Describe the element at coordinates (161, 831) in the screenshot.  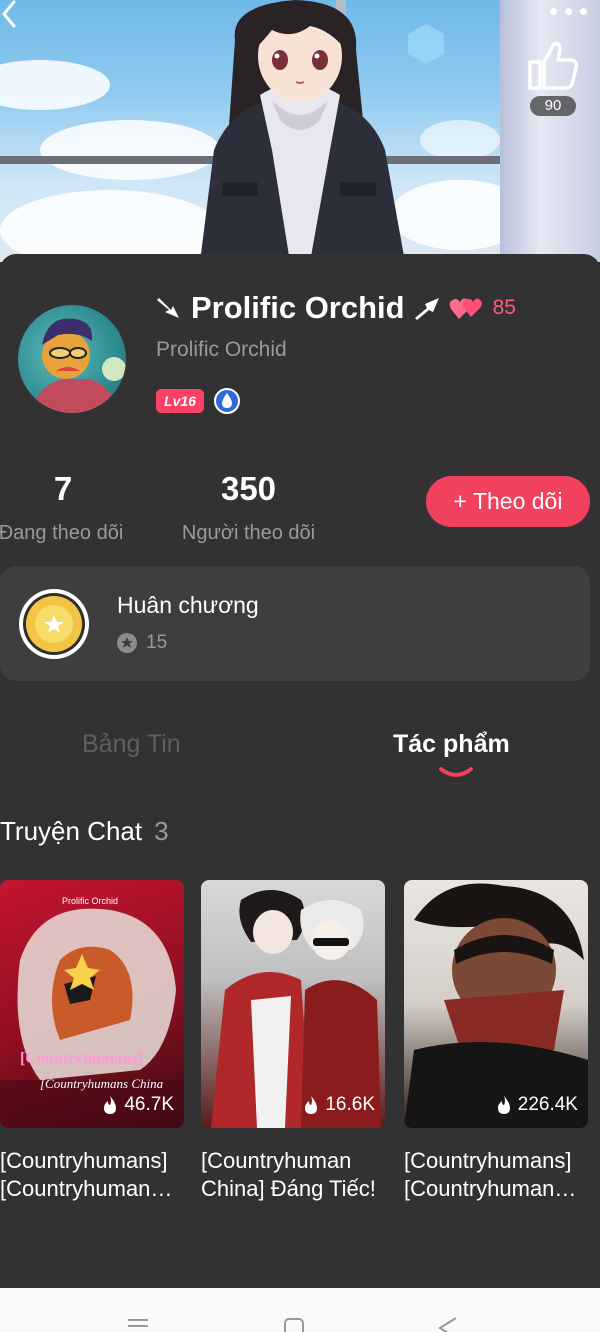
I see `section-count: 3` at that location.